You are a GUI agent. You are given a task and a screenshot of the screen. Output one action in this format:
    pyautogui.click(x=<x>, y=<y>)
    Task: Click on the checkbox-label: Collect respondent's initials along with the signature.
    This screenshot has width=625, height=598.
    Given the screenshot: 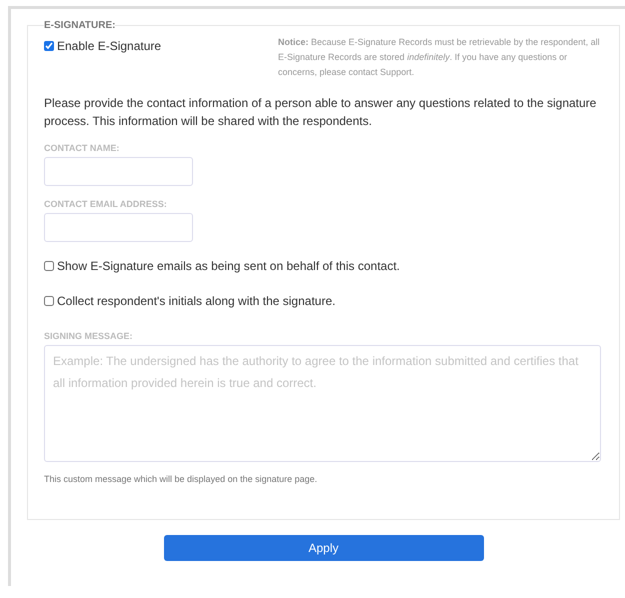 What is the action you would take?
    pyautogui.click(x=196, y=301)
    